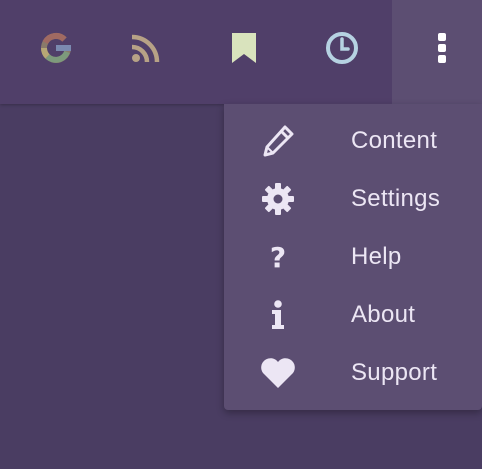 The width and height of the screenshot is (482, 469). I want to click on bookmark-icon, so click(244, 48).